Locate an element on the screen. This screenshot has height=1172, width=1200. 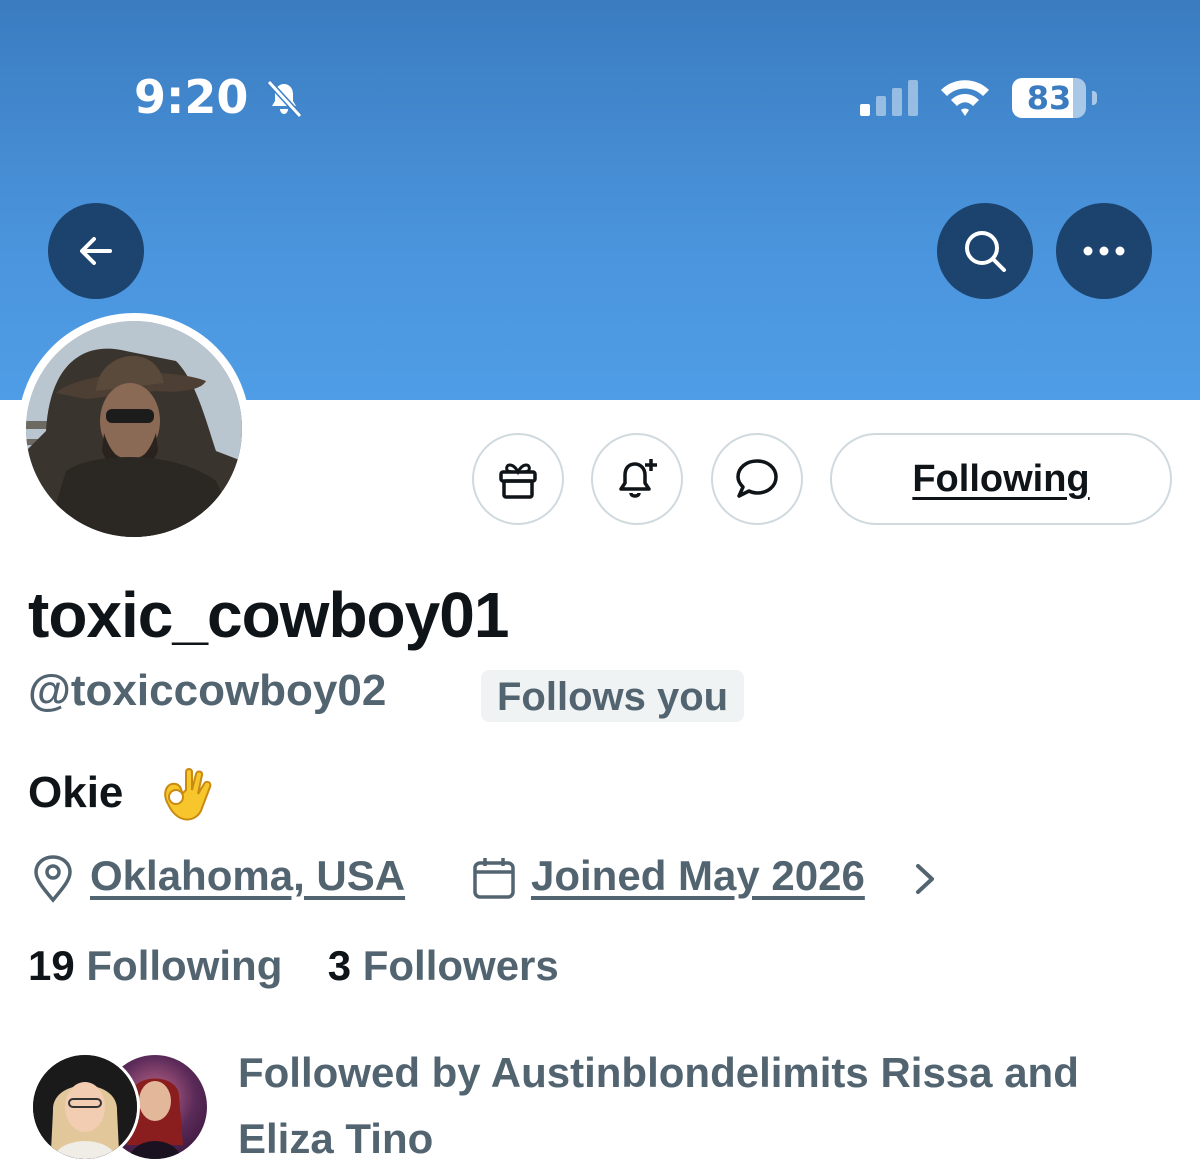
gift-button is located at coordinates (518, 479).